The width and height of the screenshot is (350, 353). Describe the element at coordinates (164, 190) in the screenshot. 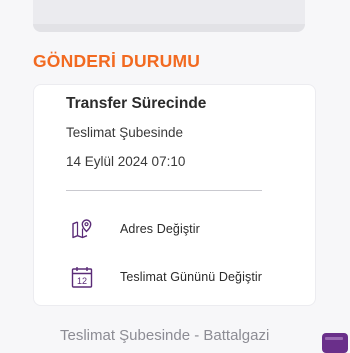

I see `card-divider` at that location.